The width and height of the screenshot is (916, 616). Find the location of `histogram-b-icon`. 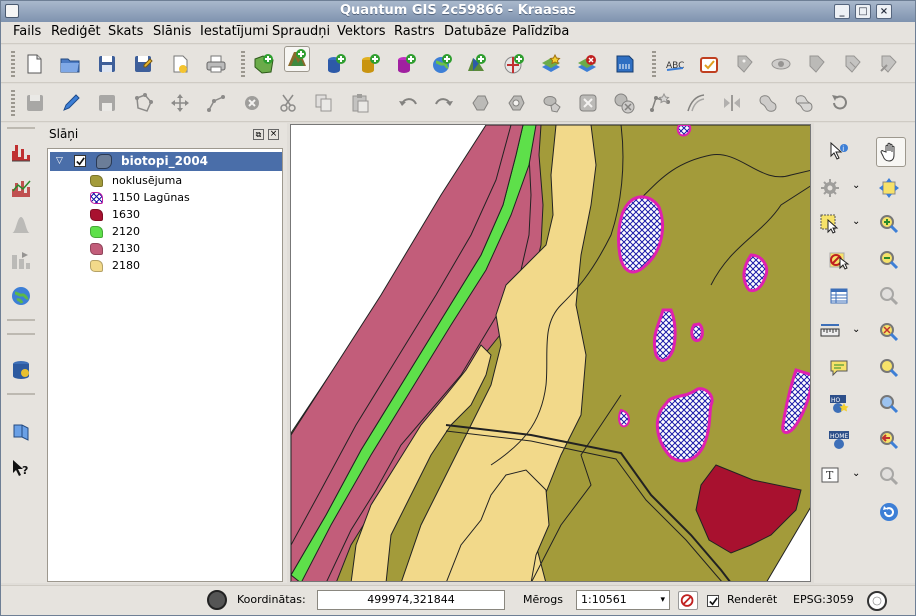

histogram-b-icon is located at coordinates (21, 188).